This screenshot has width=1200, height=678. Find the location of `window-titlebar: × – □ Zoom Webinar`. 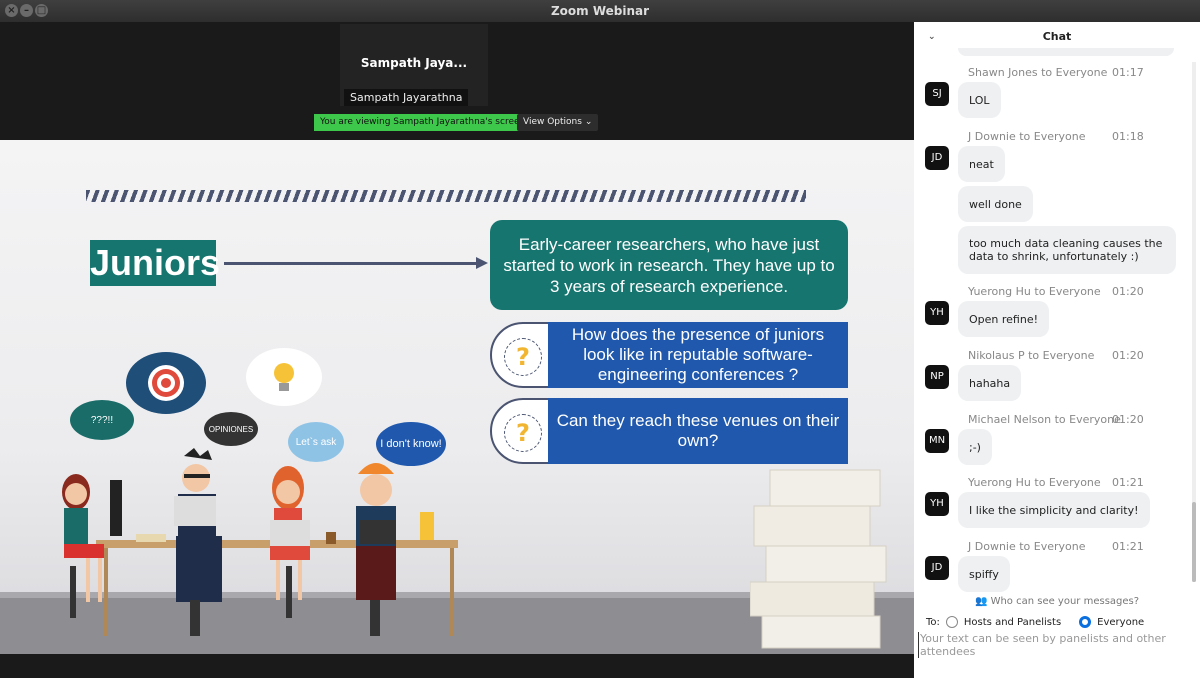

window-titlebar: × – □ Zoom Webinar is located at coordinates (600, 11).